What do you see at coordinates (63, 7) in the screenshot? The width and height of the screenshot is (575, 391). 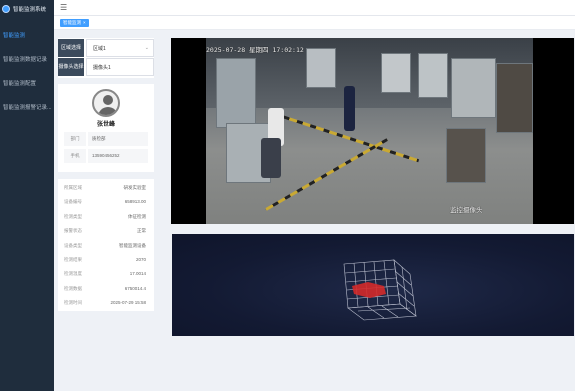 I see `menu-toggle-icon: ☰` at bounding box center [63, 7].